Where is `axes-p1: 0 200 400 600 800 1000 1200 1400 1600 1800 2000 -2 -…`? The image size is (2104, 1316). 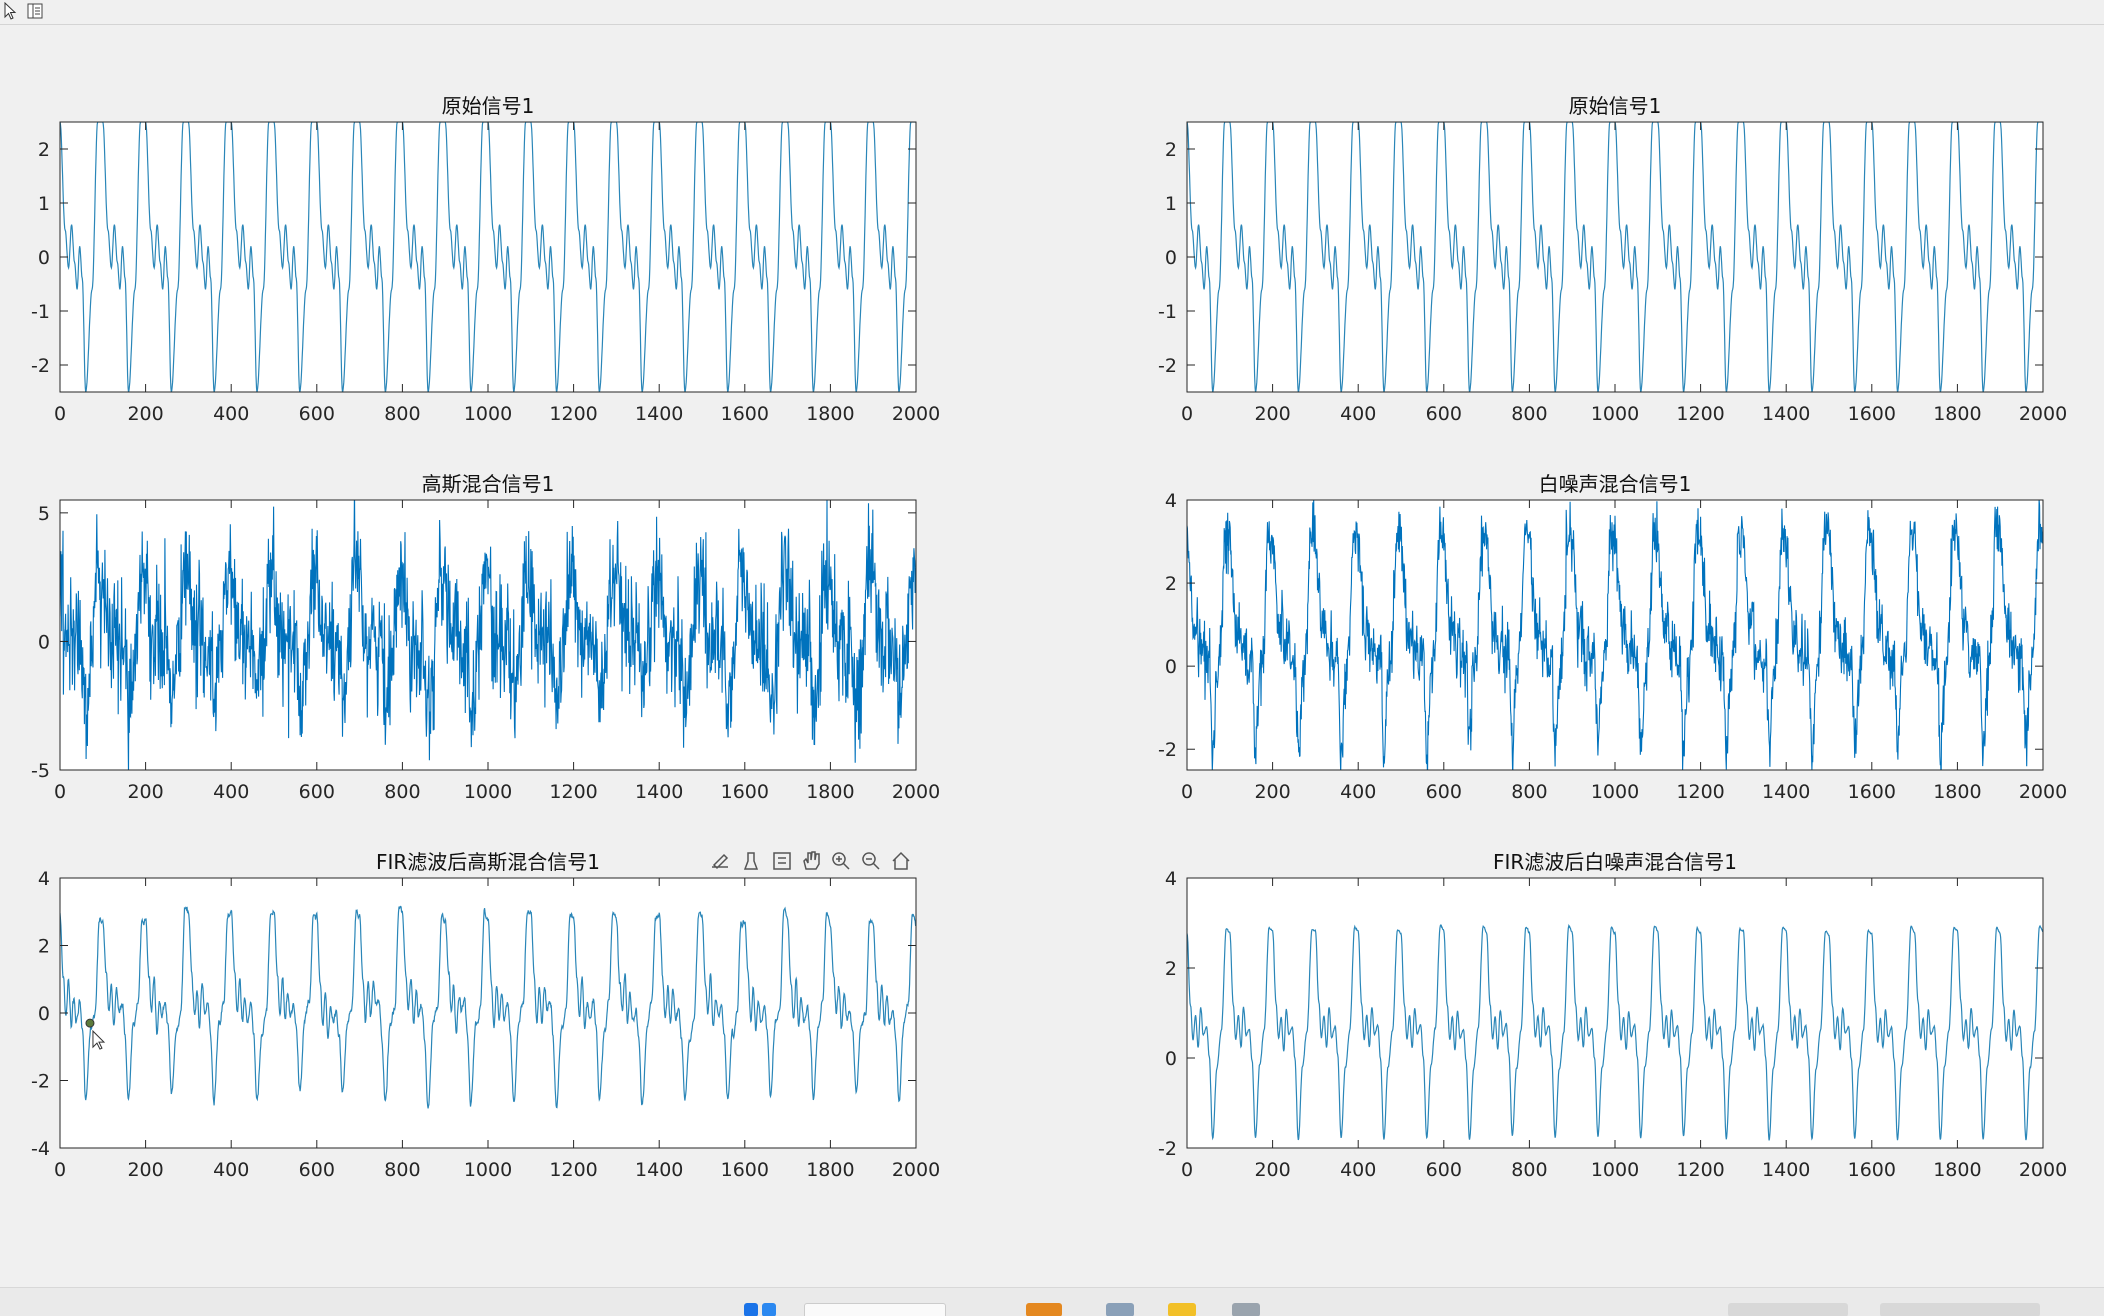 axes-p1: 0 200 400 600 800 1000 1200 1400 1600 1800 2000 -2 -… is located at coordinates (485, 259).